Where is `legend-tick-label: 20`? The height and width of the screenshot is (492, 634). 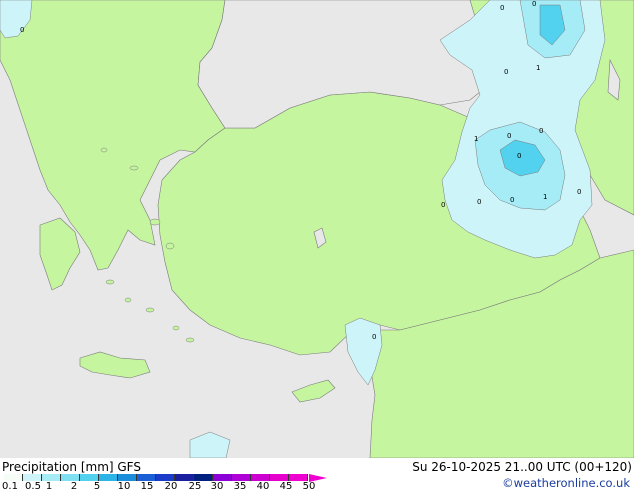 legend-tick-label: 20 is located at coordinates (171, 486).